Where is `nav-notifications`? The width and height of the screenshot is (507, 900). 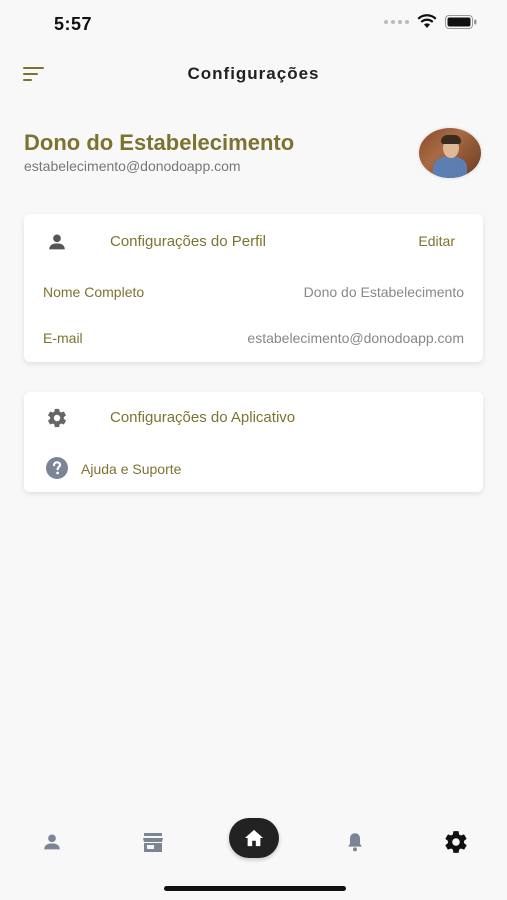 nav-notifications is located at coordinates (355, 842).